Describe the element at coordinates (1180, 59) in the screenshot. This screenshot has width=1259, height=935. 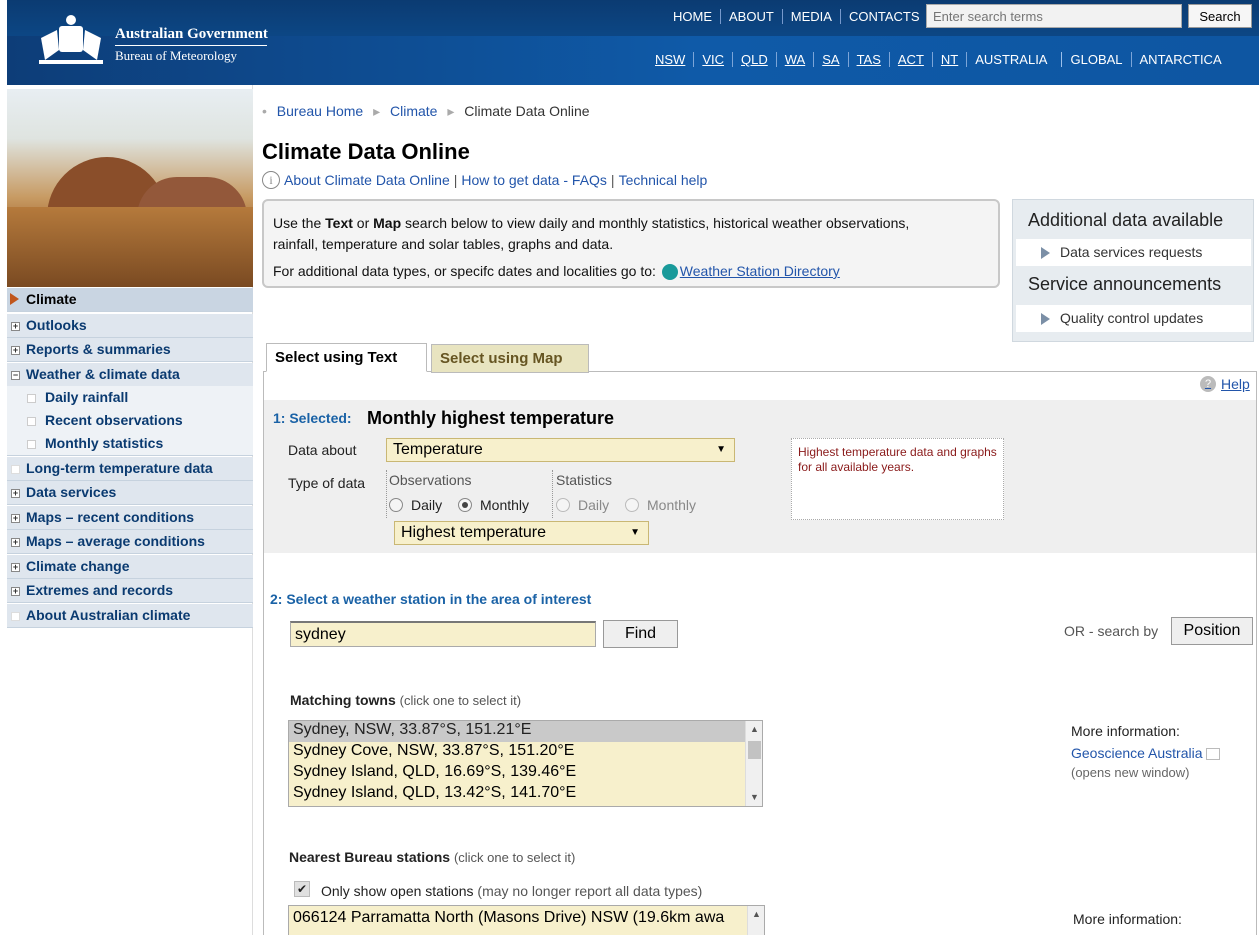
I see `nav-antarctica: ANTARCTICA` at that location.